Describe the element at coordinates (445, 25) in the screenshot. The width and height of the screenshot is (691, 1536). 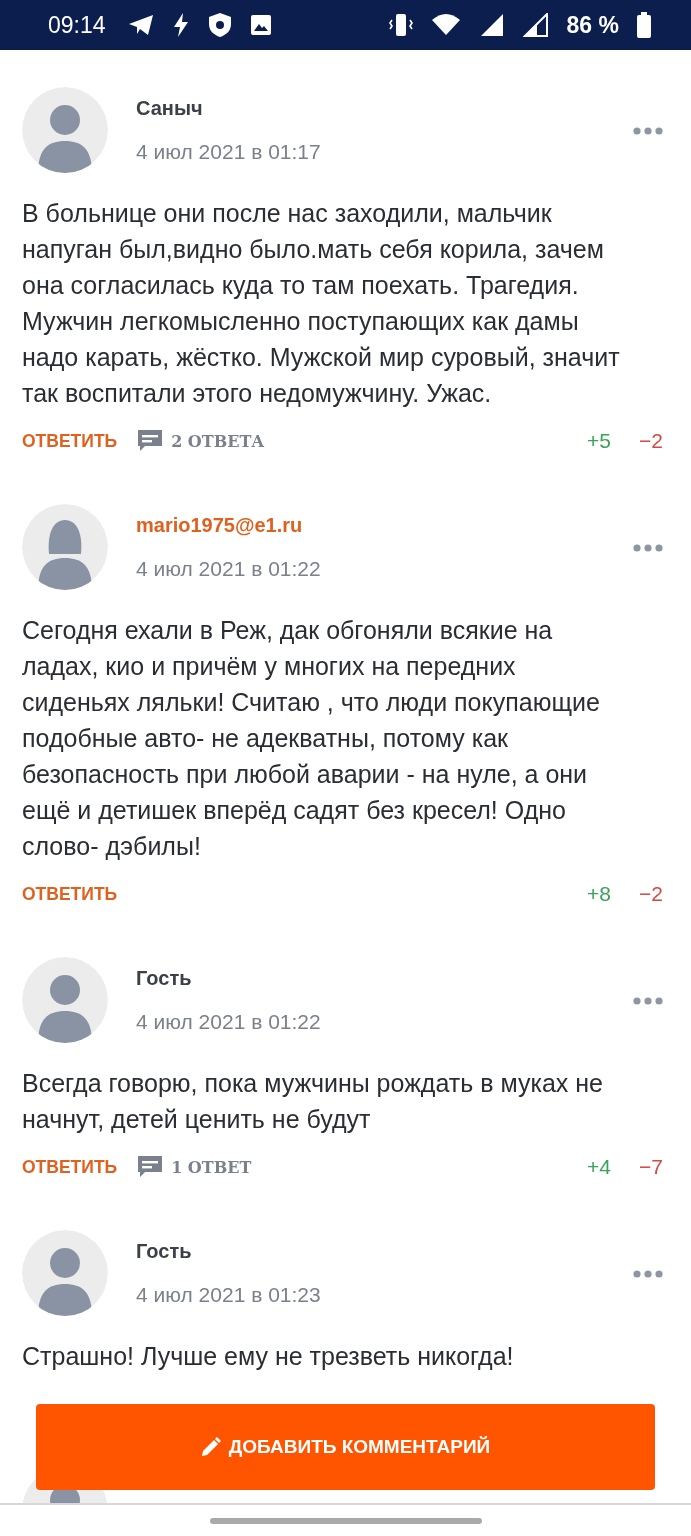
I see `wifi-icon` at that location.